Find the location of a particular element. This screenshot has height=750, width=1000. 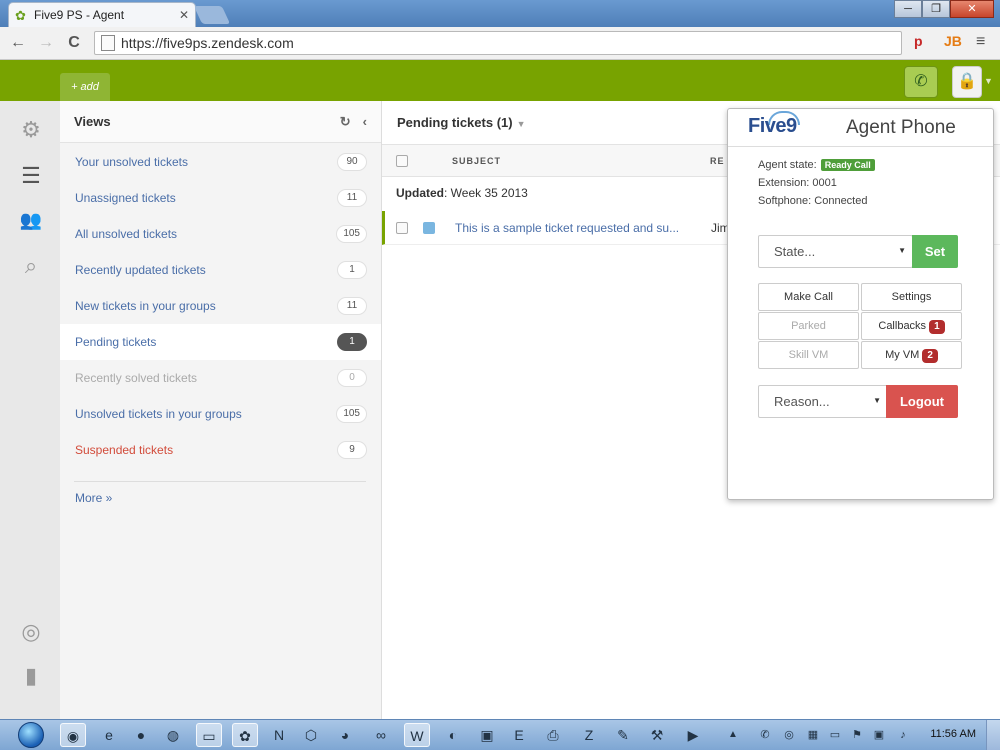

ticket-list-title-text: Pending tickets (1) is located at coordinates (455, 122).